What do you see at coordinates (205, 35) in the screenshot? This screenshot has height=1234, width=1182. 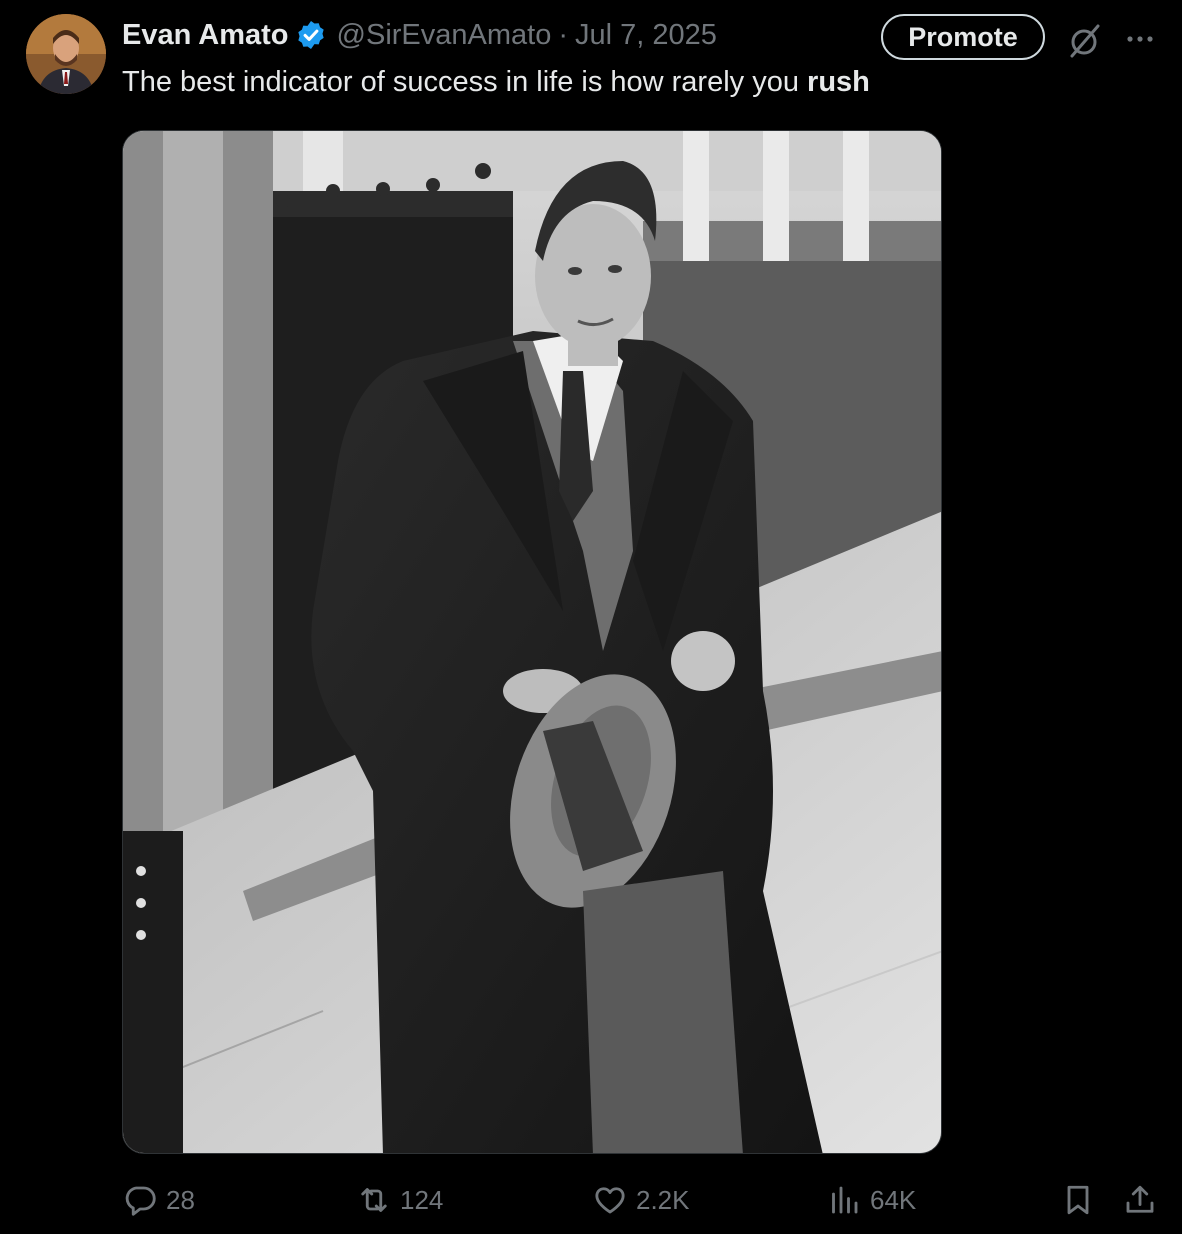 I see `author-name: Evan Amato` at bounding box center [205, 35].